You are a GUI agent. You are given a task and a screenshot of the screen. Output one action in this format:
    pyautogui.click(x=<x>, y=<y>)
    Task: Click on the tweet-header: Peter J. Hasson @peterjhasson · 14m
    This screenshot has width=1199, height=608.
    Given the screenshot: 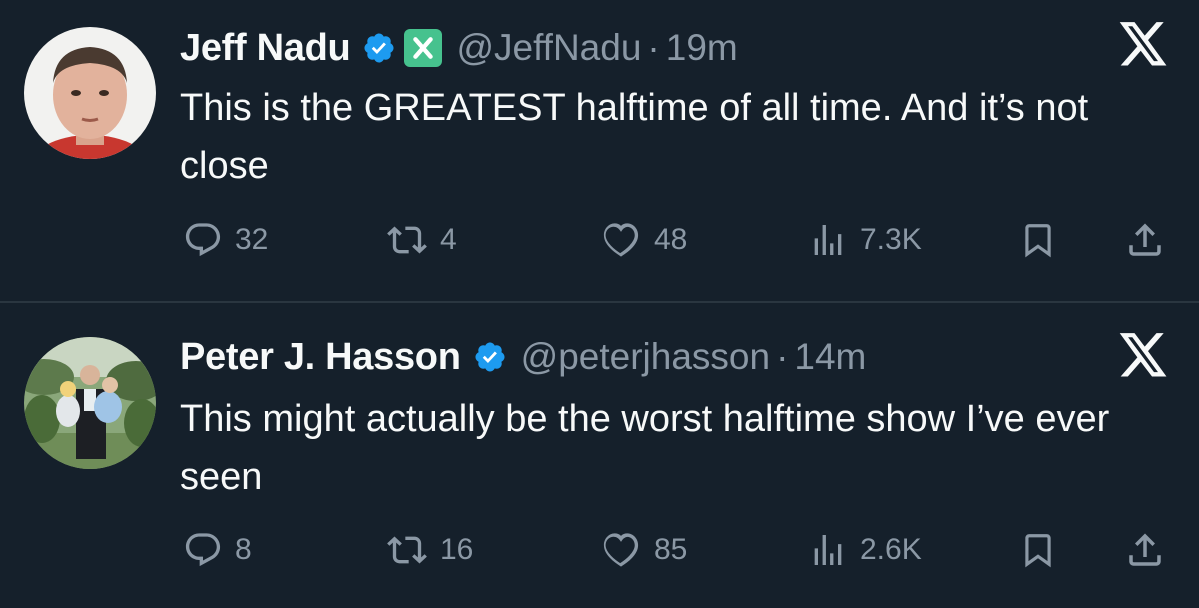 What is the action you would take?
    pyautogui.click(x=523, y=357)
    